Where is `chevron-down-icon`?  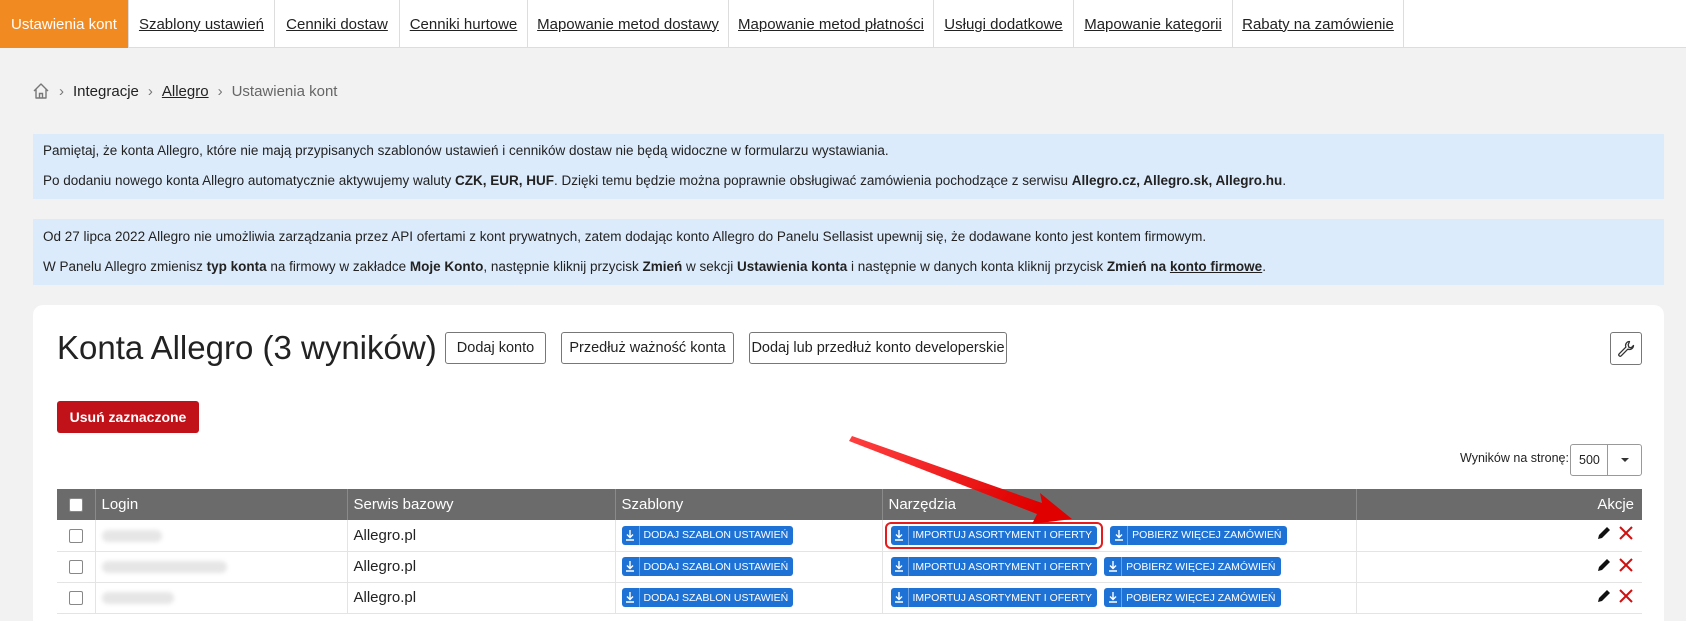
chevron-down-icon is located at coordinates (1624, 460).